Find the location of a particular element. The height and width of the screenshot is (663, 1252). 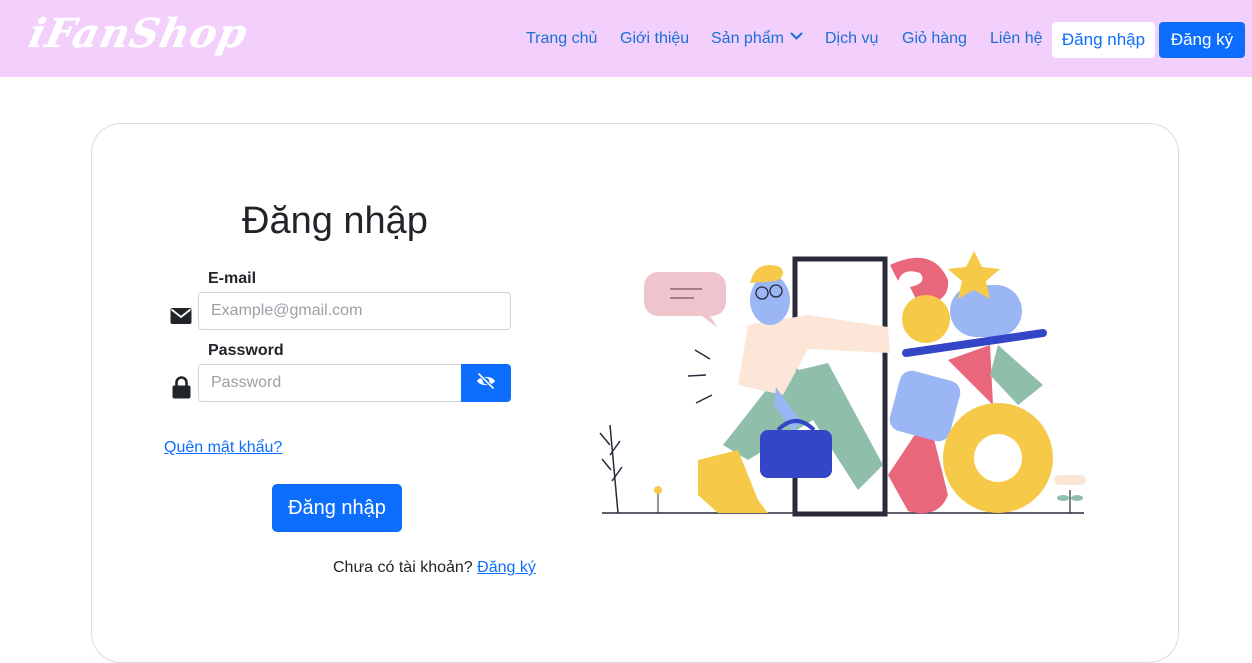

nav-item-products: Sản phẩm is located at coordinates (757, 39).